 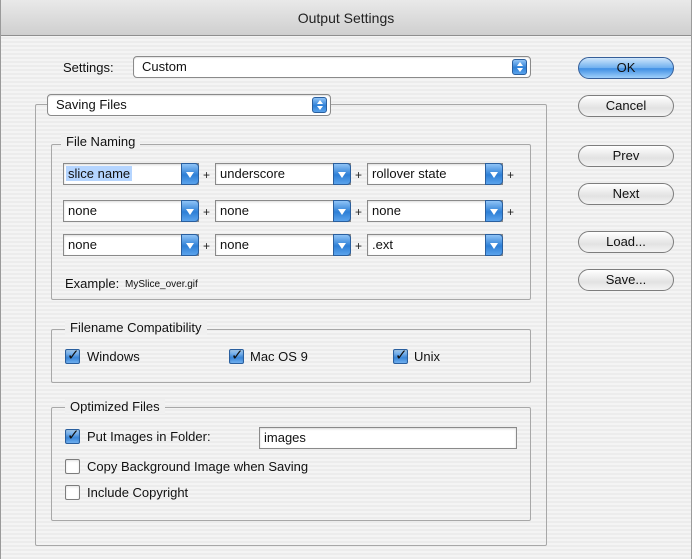 What do you see at coordinates (283, 245) in the screenshot?
I see `naming-field-3-2: none` at bounding box center [283, 245].